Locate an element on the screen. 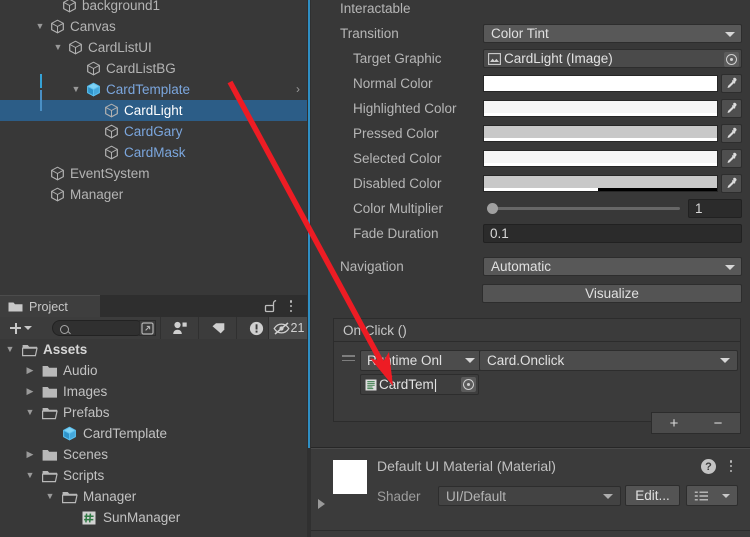 The width and height of the screenshot is (750, 537). filter-by-label-button is located at coordinates (217, 328).